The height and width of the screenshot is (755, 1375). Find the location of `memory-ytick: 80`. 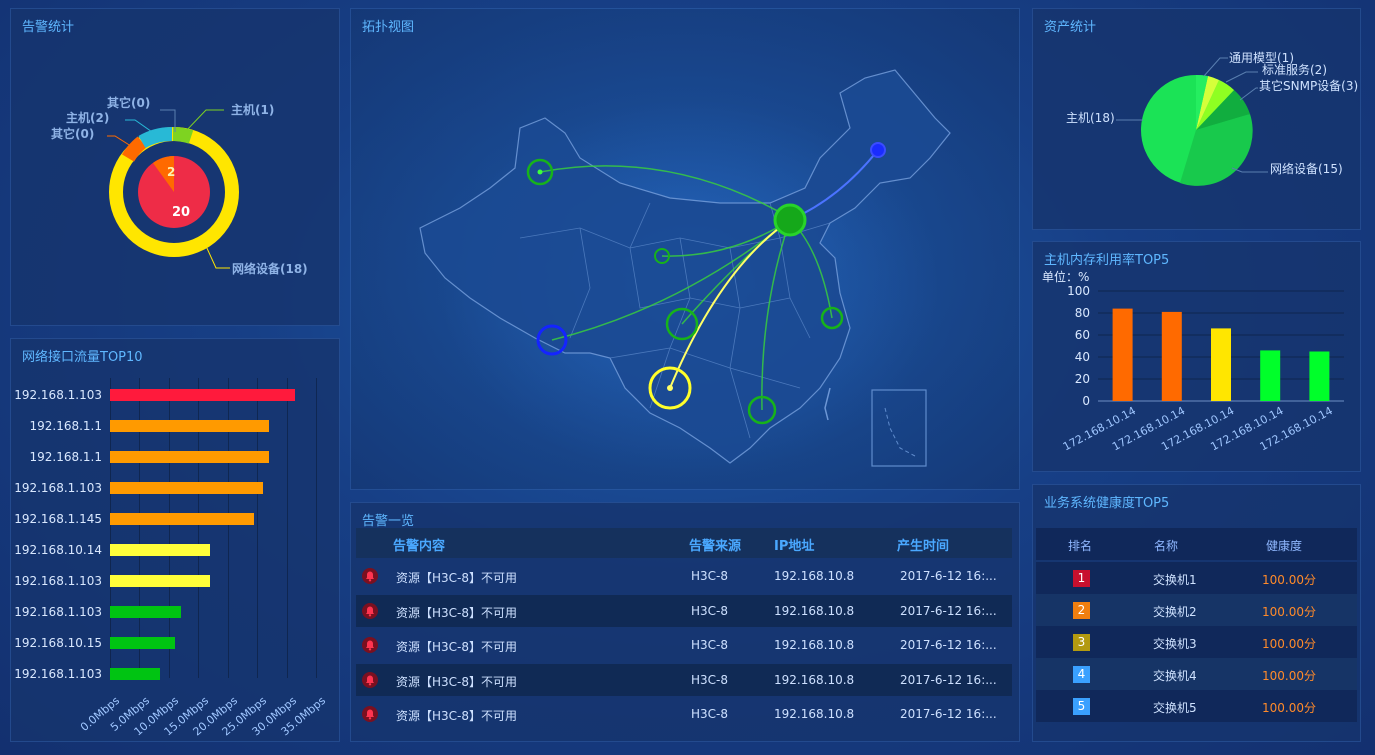

memory-ytick: 80 is located at coordinates (1082, 313).